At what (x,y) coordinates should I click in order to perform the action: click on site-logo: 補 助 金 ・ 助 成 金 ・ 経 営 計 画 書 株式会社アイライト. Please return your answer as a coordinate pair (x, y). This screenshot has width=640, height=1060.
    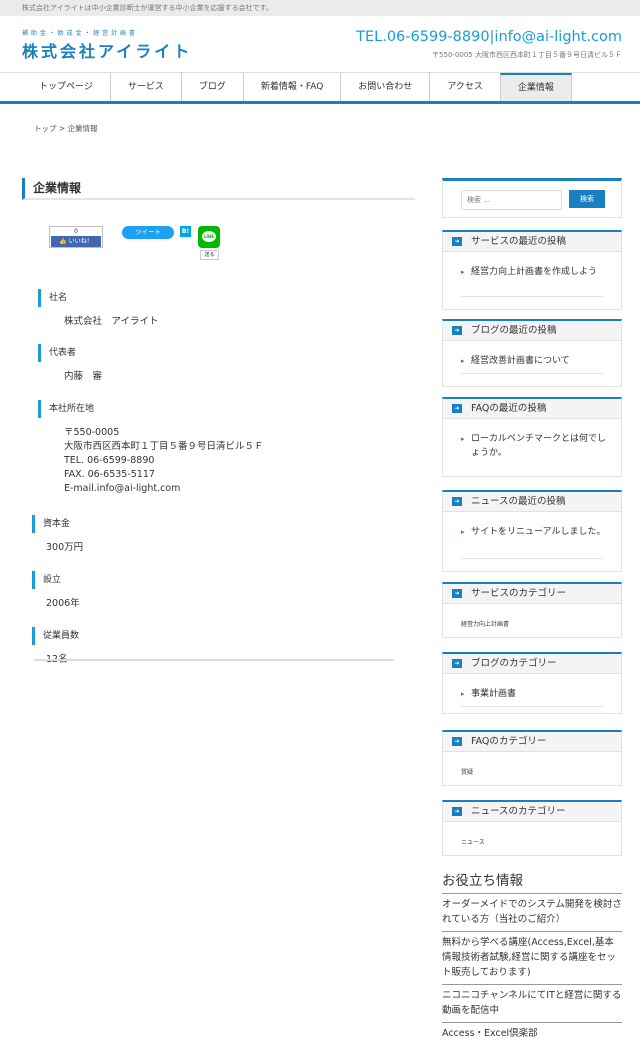
    Looking at the image, I should click on (107, 45).